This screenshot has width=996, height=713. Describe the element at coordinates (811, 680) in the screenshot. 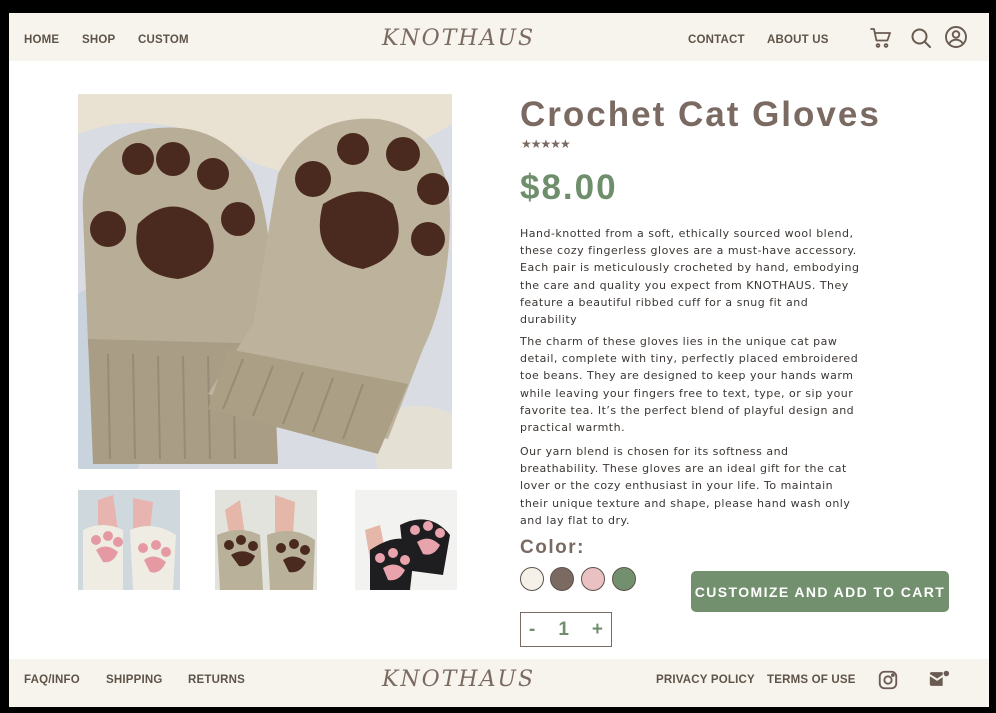

I see `footer-terms-link: TERMS OF USE` at that location.